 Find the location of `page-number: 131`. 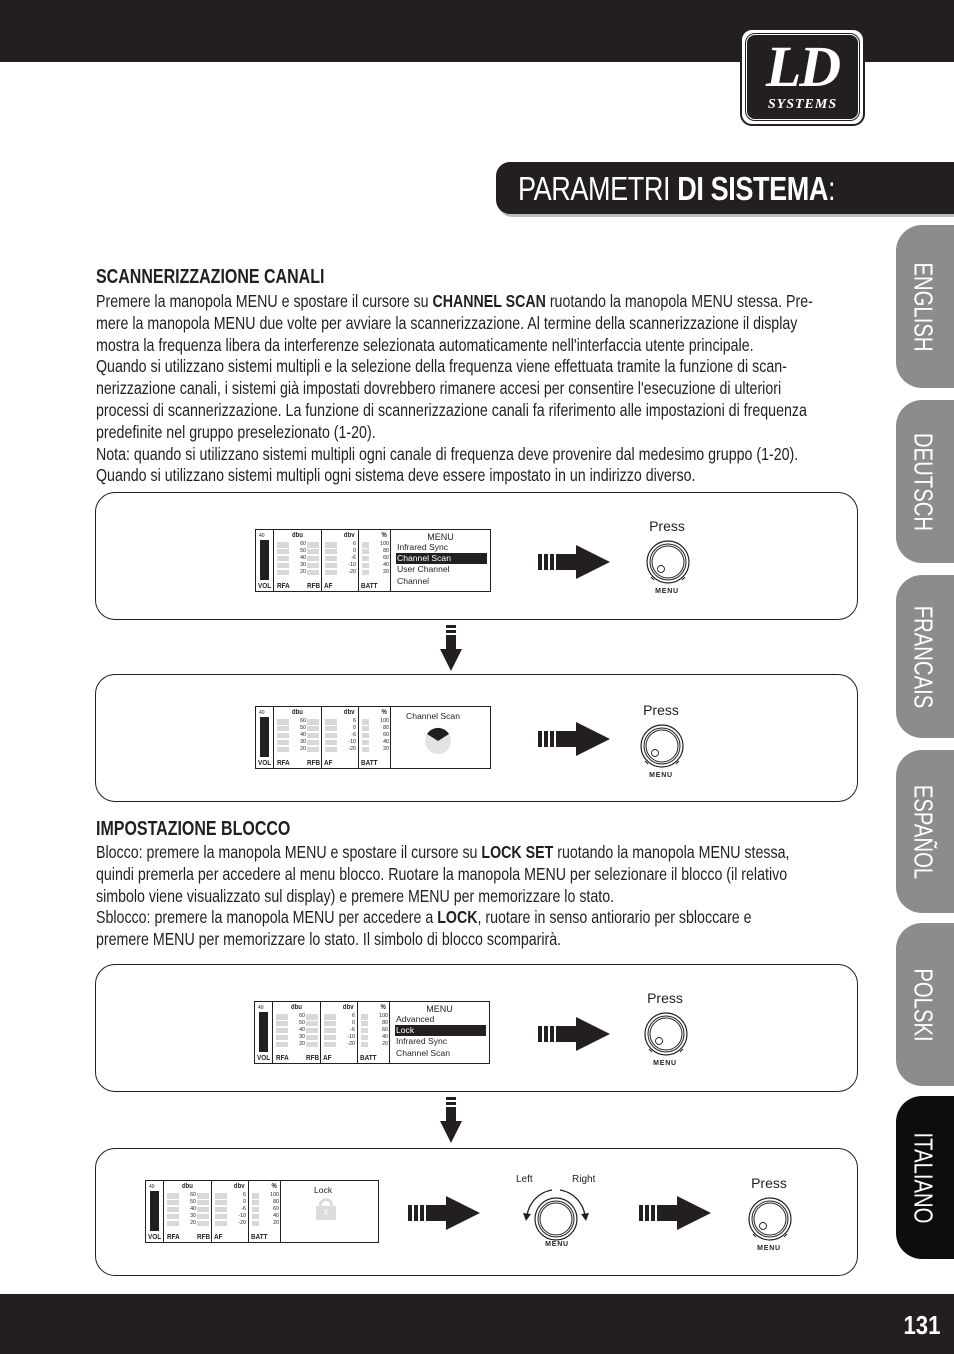

page-number: 131 is located at coordinates (921, 1325).